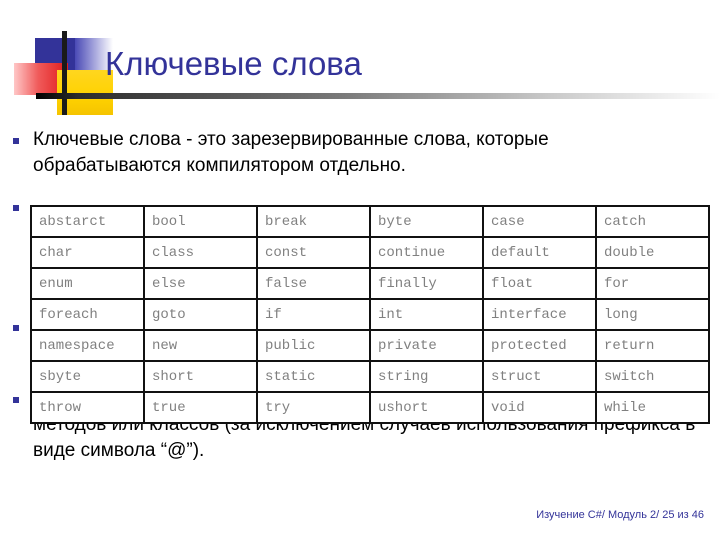 This screenshot has height=540, width=720. I want to click on keyword-cell: sbyte, so click(87, 376).